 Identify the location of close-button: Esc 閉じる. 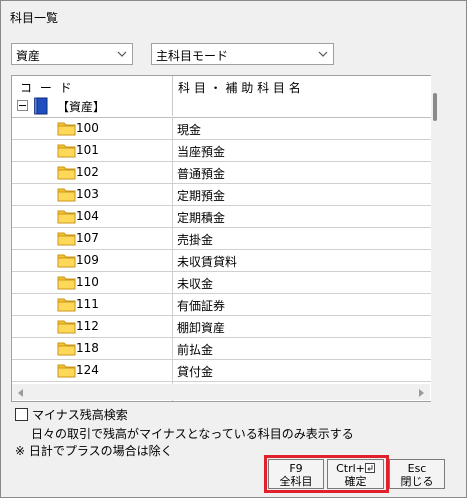
(417, 474).